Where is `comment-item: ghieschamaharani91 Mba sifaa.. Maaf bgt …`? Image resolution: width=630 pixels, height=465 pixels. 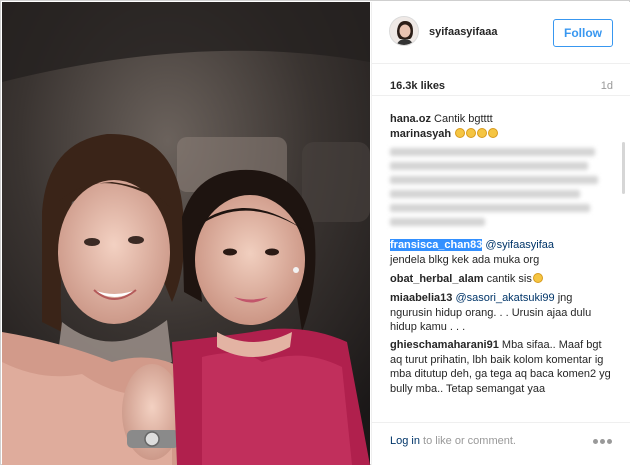 comment-item: ghieschamaharani91 Mba sifaa.. Maaf bgt … is located at coordinates (501, 367).